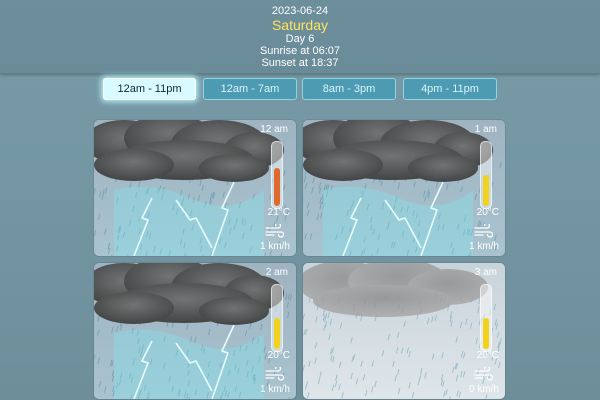 This screenshot has width=600, height=400. What do you see at coordinates (300, 11) in the screenshot?
I see `date-label: 2023-06-24` at bounding box center [300, 11].